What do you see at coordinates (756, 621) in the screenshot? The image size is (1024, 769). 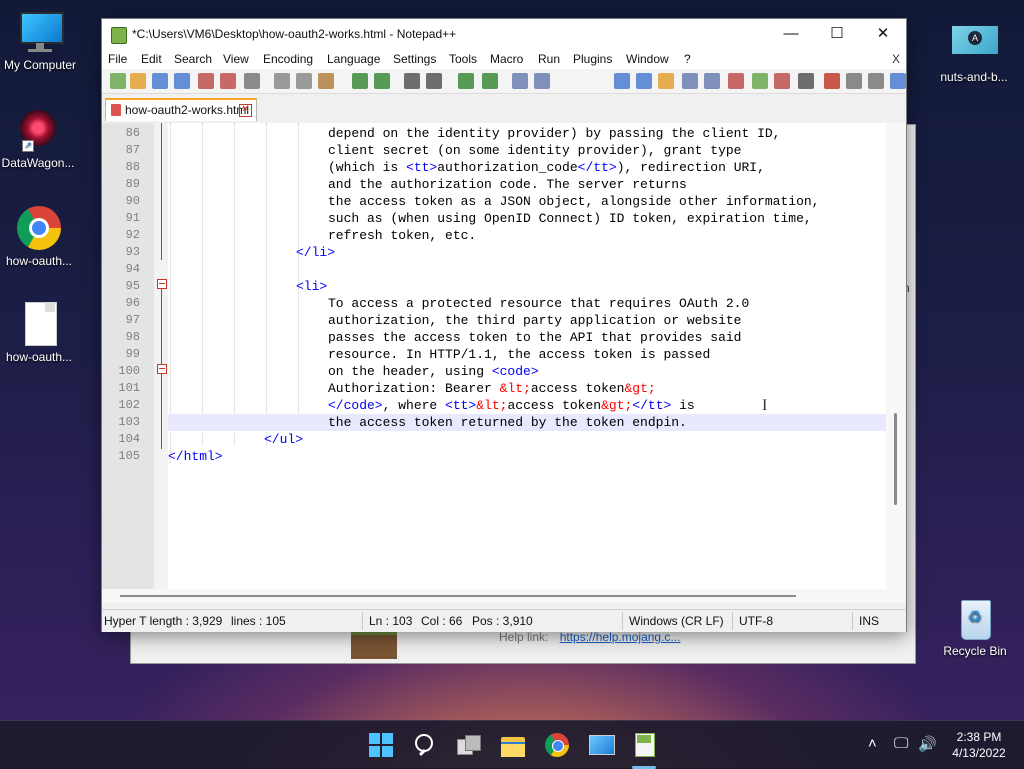 I see `status-encoding: UTF-8` at bounding box center [756, 621].